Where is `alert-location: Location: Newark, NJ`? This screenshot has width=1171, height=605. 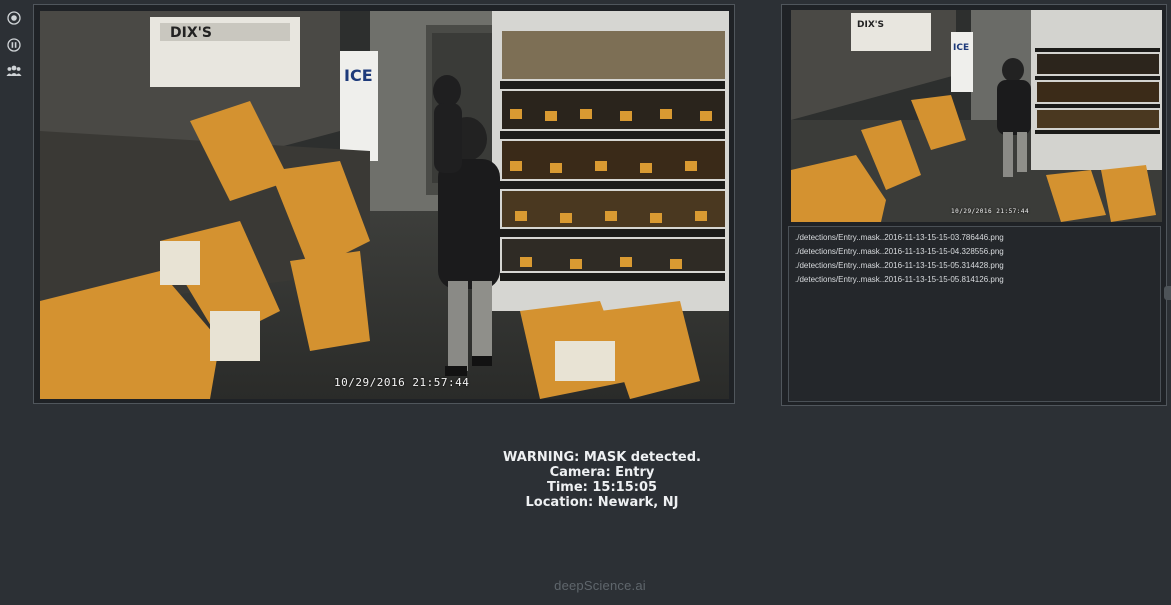
alert-location: Location: Newark, NJ is located at coordinates (602, 502).